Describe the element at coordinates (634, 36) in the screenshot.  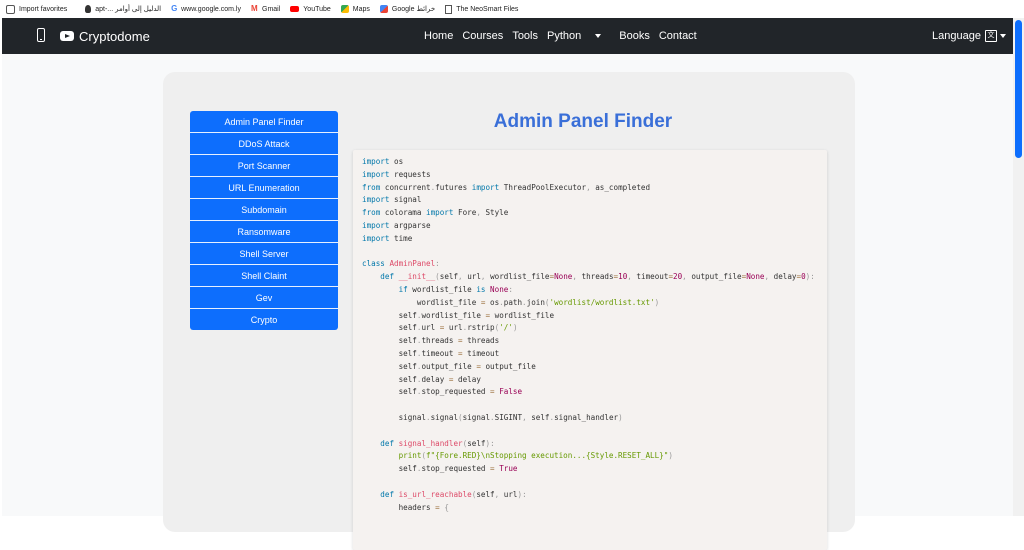
I see `nav-books: Books` at that location.